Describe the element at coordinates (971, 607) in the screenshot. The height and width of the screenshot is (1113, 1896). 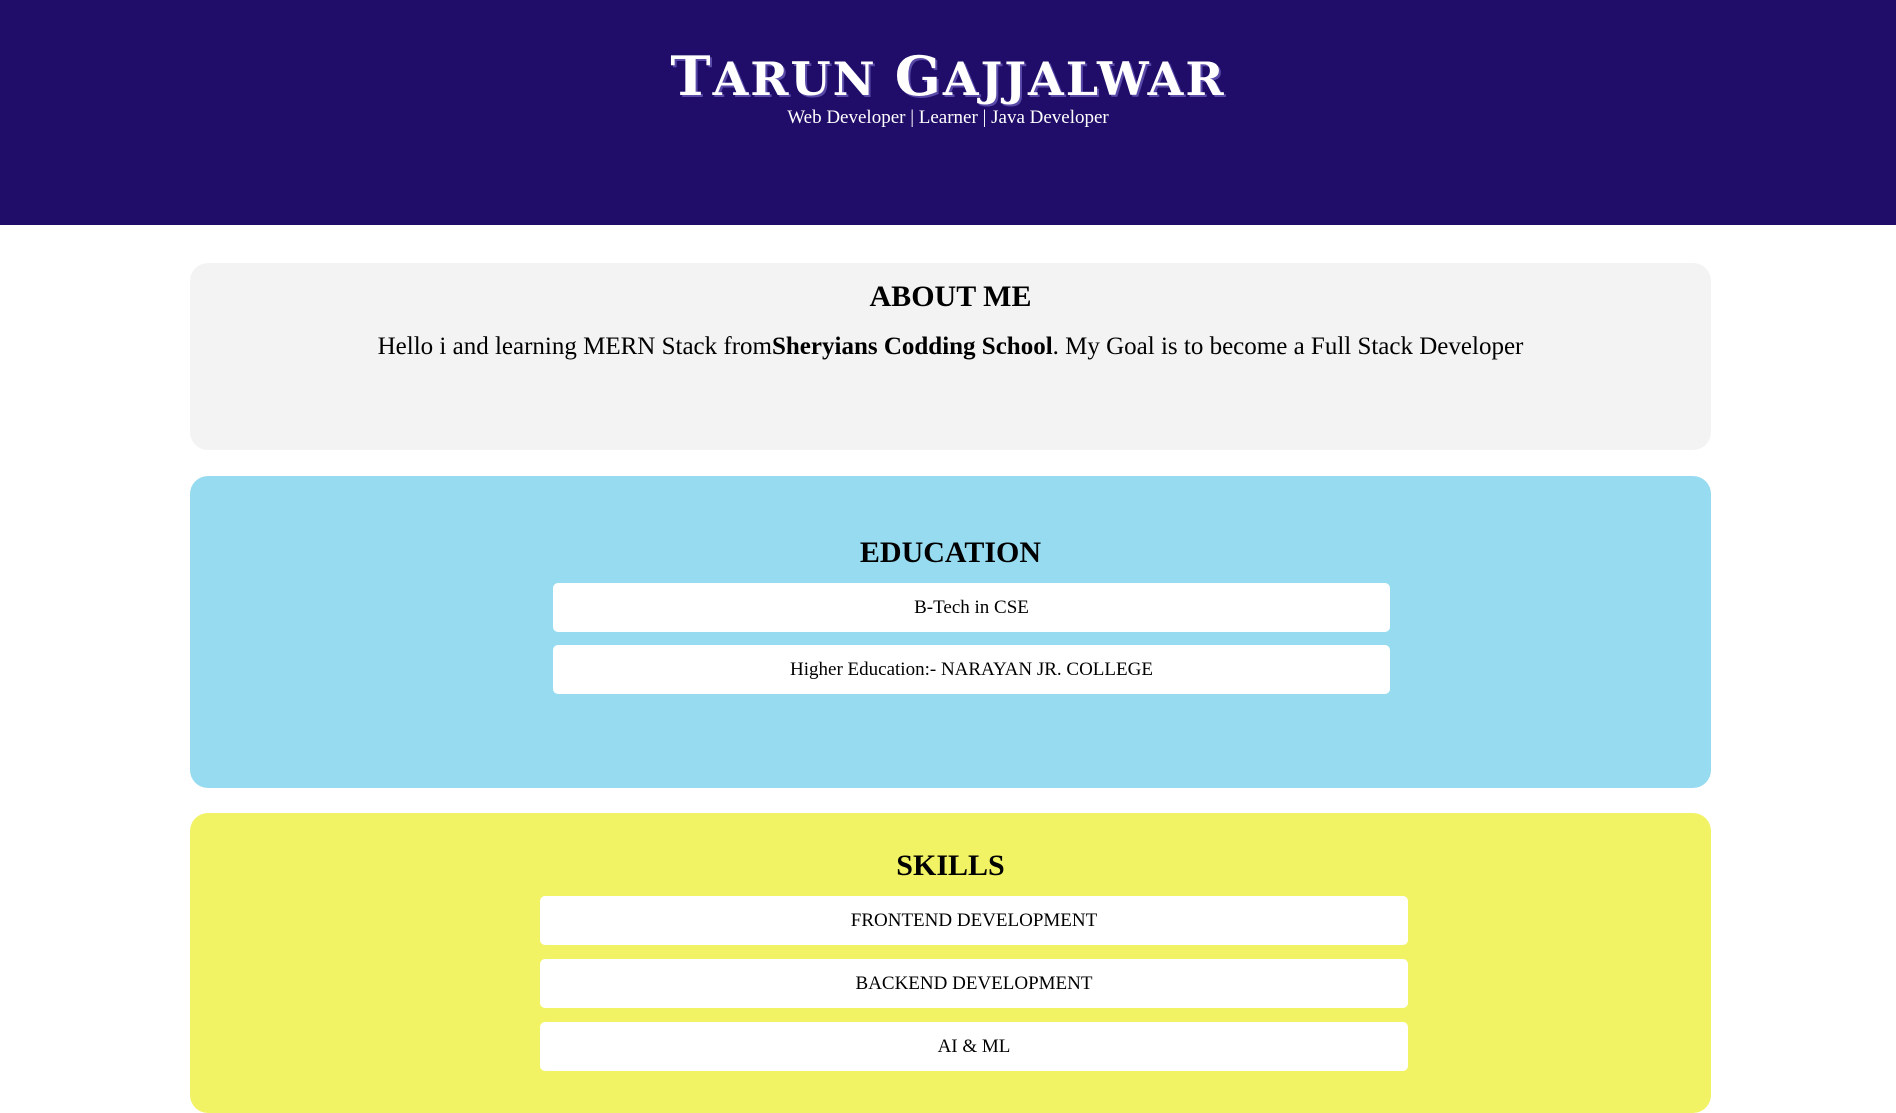
I see `education-item: B-Tech in CSE` at that location.